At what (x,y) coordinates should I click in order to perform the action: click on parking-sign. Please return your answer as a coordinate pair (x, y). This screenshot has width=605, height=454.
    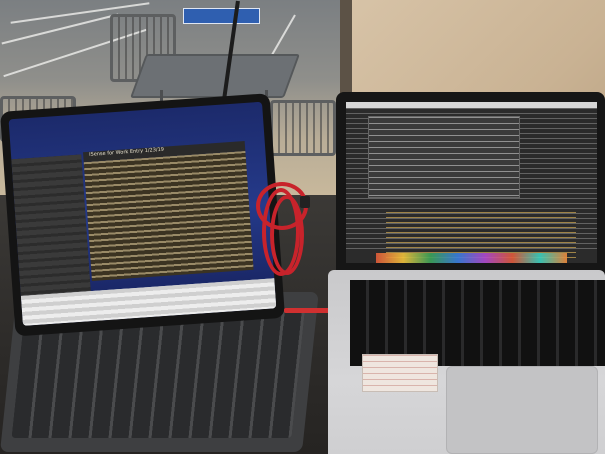
    Looking at the image, I should click on (221, 16).